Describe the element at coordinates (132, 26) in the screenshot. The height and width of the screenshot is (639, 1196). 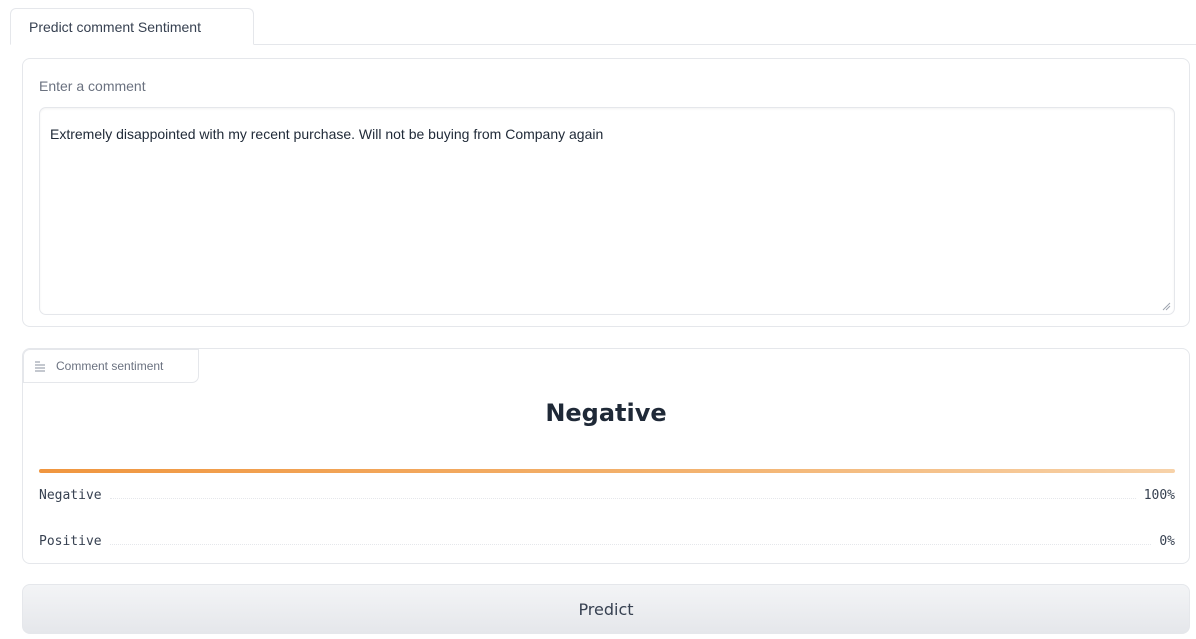
I see `tab-predict-comment-sentiment: Predict comment Sentiment` at that location.